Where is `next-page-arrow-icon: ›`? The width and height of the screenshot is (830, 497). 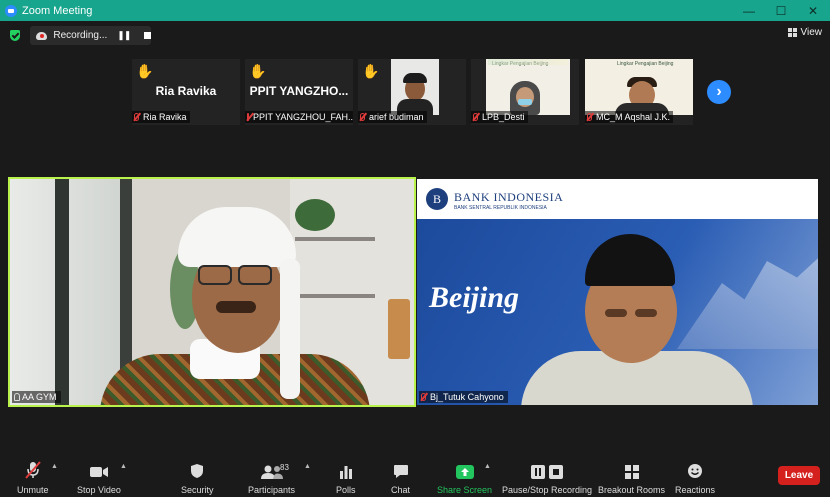 next-page-arrow-icon: › is located at coordinates (719, 92).